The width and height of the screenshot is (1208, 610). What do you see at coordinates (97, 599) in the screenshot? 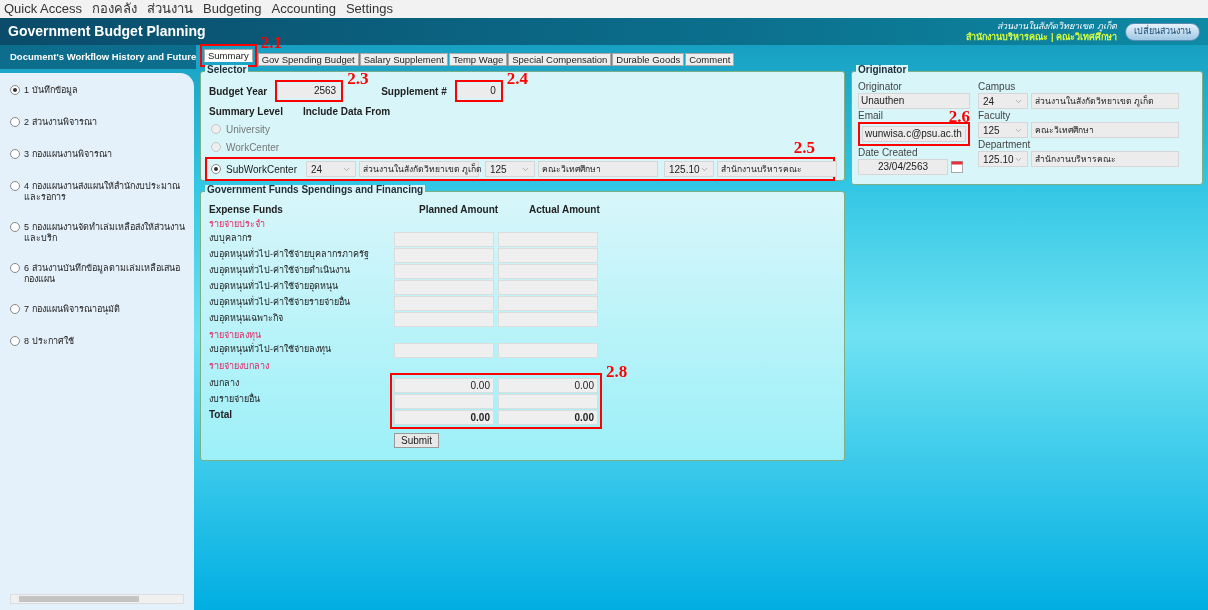
I see `horizontal-scrollbar` at bounding box center [97, 599].